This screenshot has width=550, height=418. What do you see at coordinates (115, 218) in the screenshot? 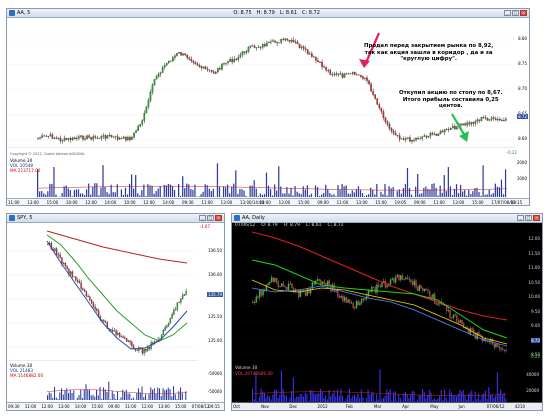
I see `spy-window-titlebar: SPY, 5 _ □ ×` at bounding box center [115, 218].